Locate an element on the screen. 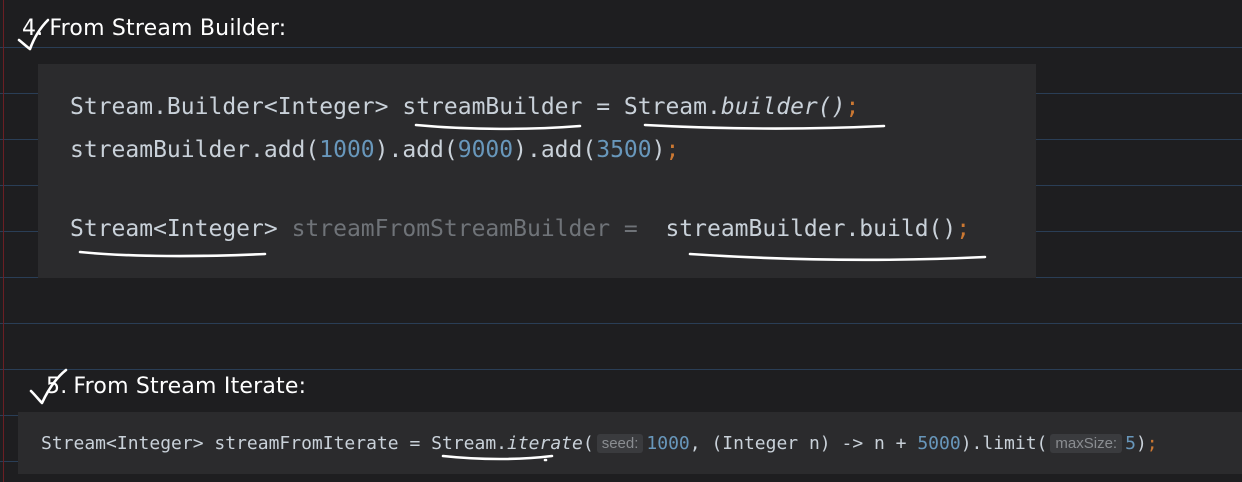 This screenshot has width=1242, height=482. parameter-hint-maxsize: maxSize: is located at coordinates (1086, 443).